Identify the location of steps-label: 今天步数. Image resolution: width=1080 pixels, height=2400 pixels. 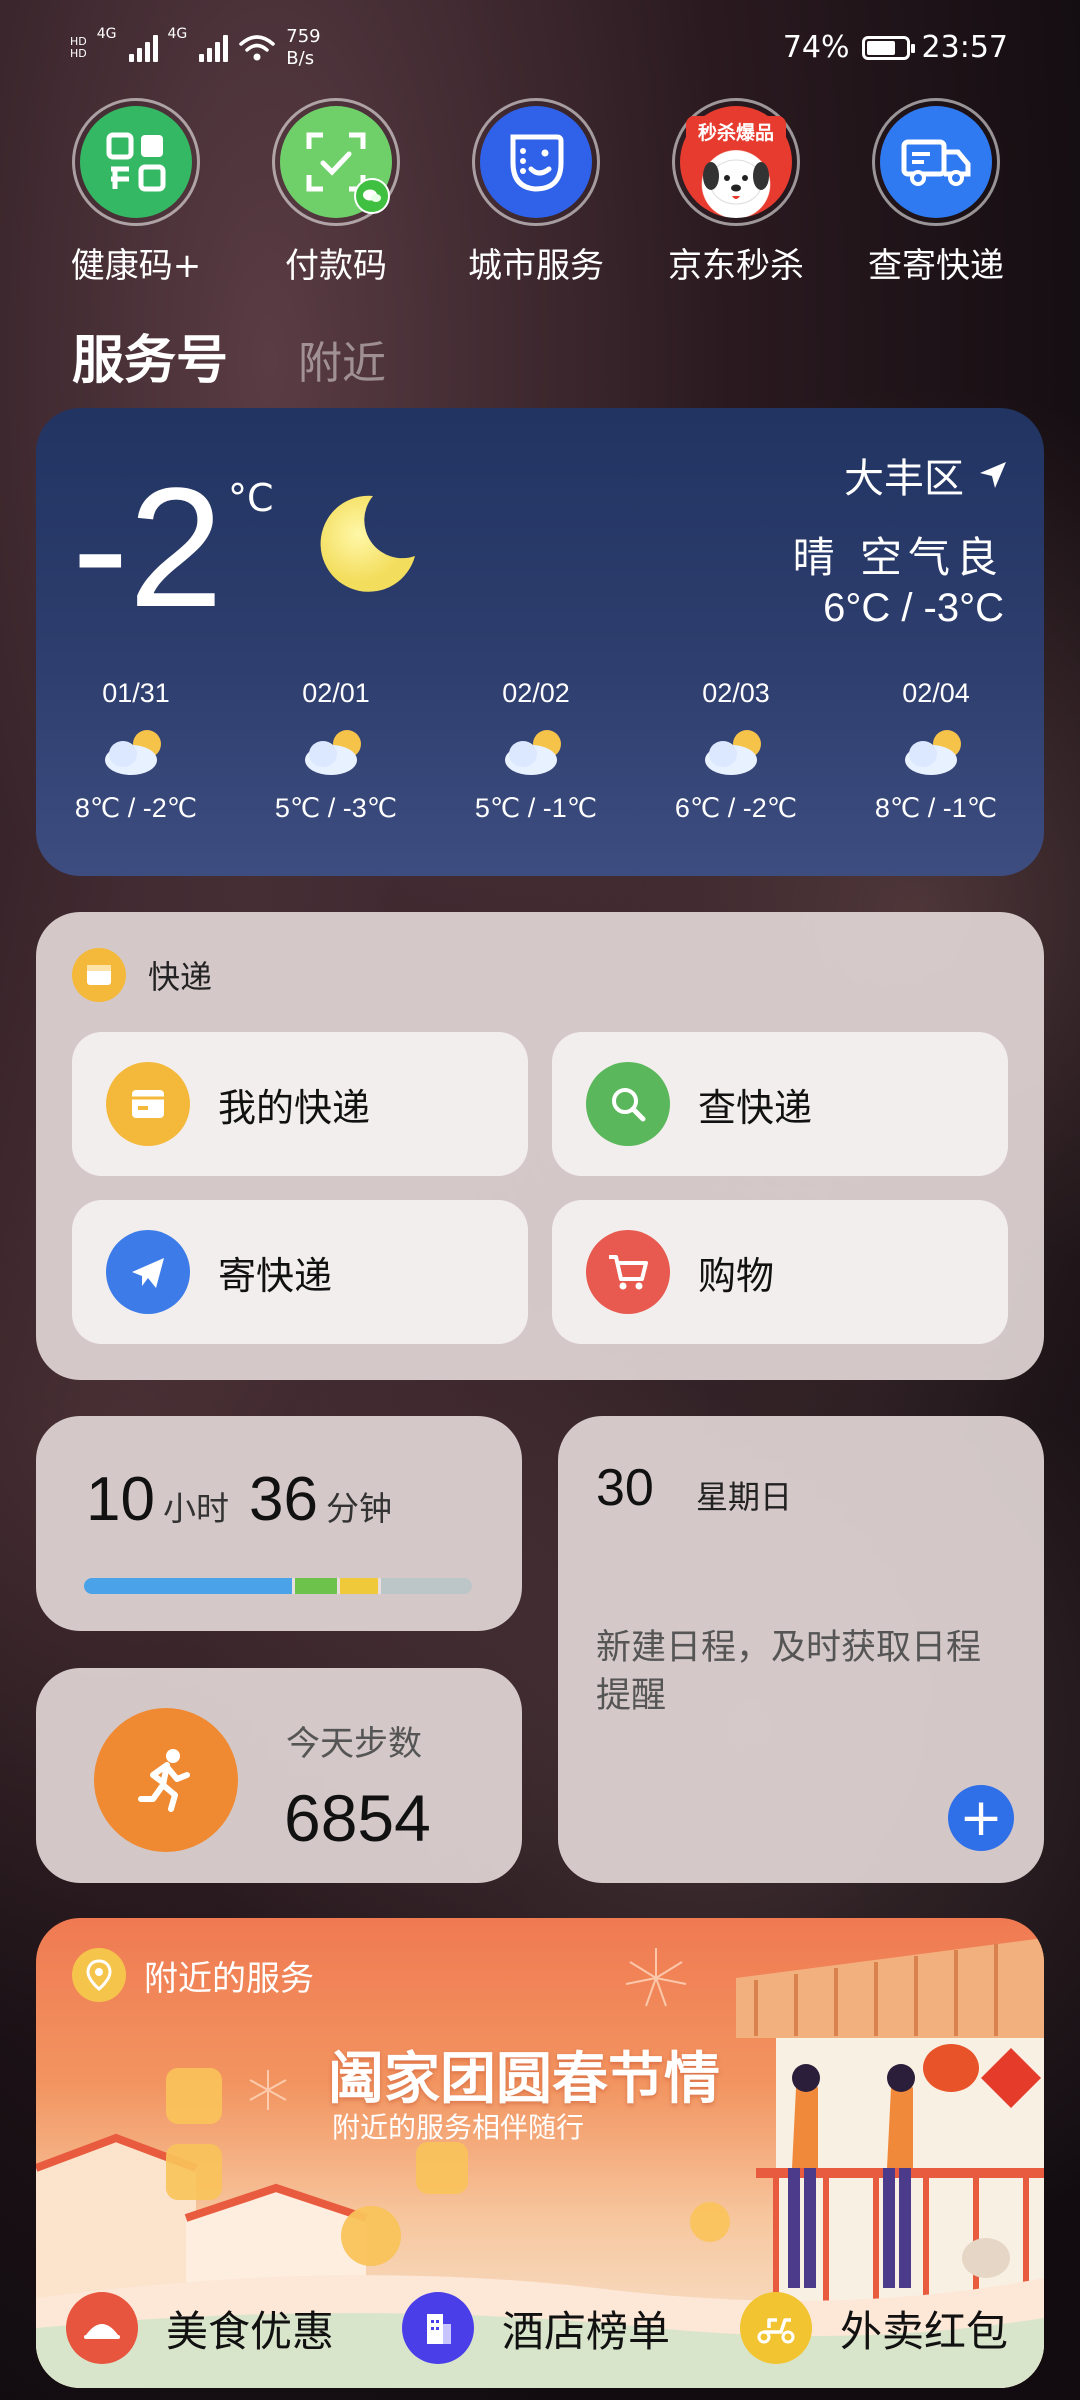
(354, 1744).